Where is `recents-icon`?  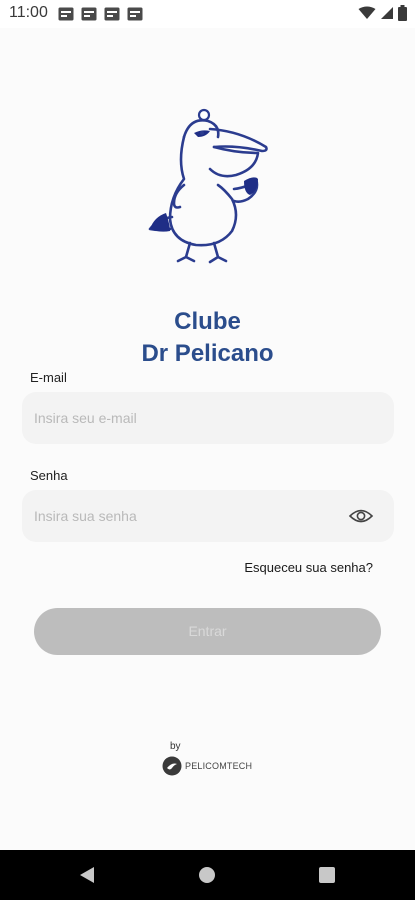
recents-icon is located at coordinates (327, 875).